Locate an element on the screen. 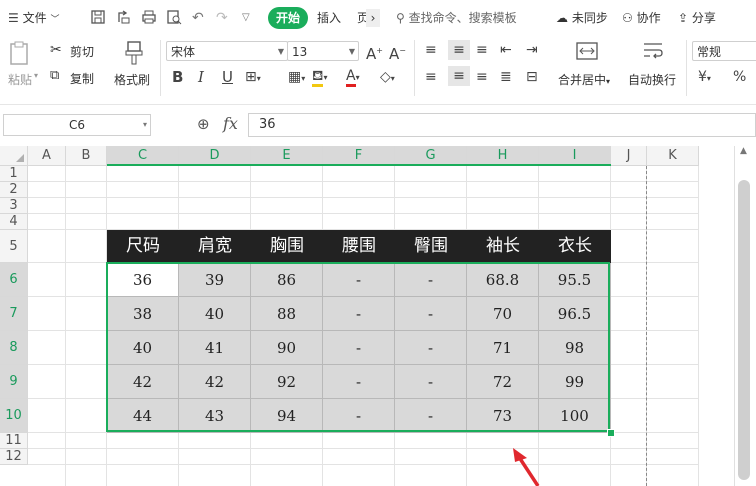 Image resolution: width=756 pixels, height=486 pixels. eraser-icon: ◇▾ is located at coordinates (387, 78).